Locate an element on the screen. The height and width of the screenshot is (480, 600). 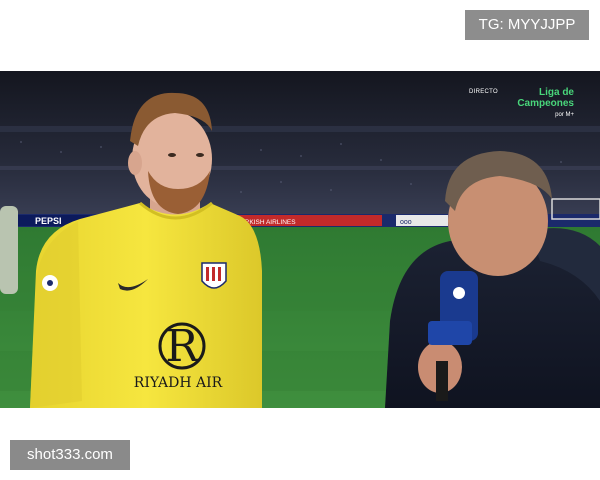
broadcast-logo: Liga de Campeones por M+ is located at coordinates (545, 102).